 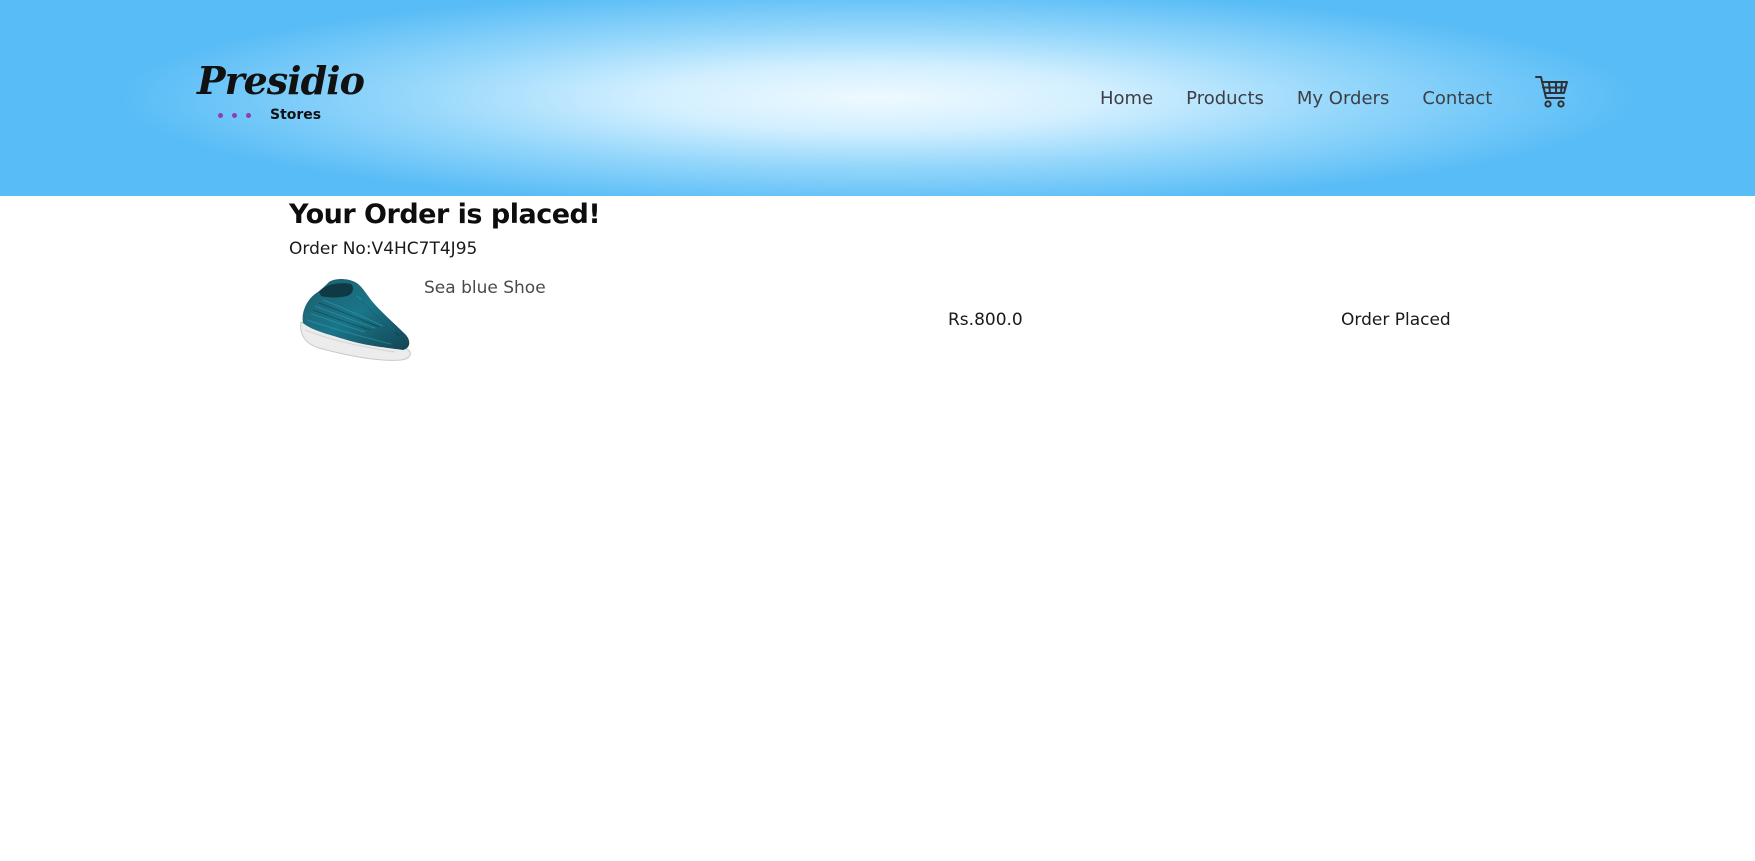 What do you see at coordinates (485, 288) in the screenshot?
I see `product-name: Sea blue Shoe` at bounding box center [485, 288].